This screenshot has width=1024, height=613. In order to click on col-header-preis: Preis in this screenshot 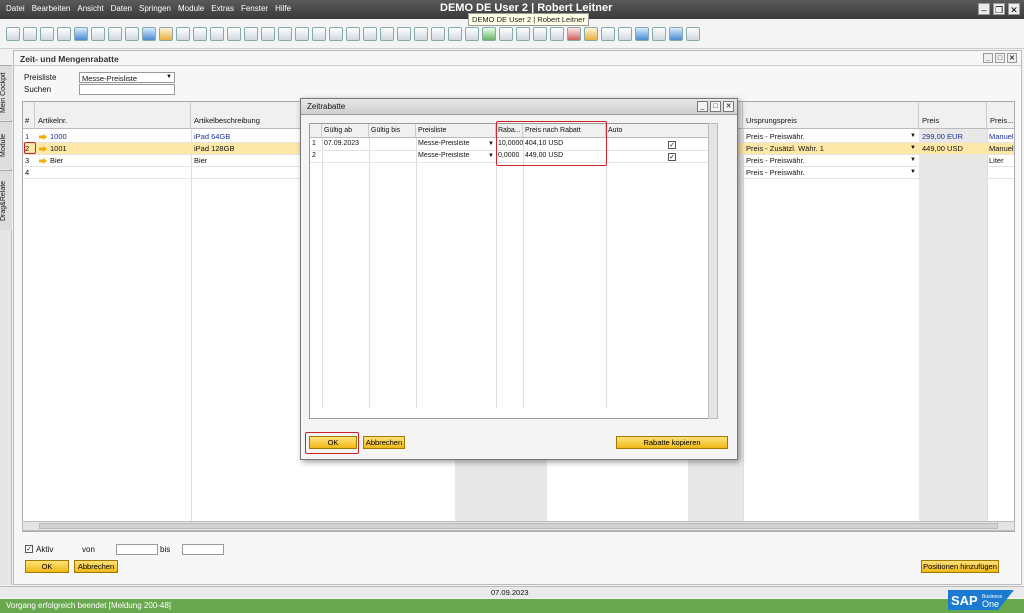, I will do `click(953, 115)`.